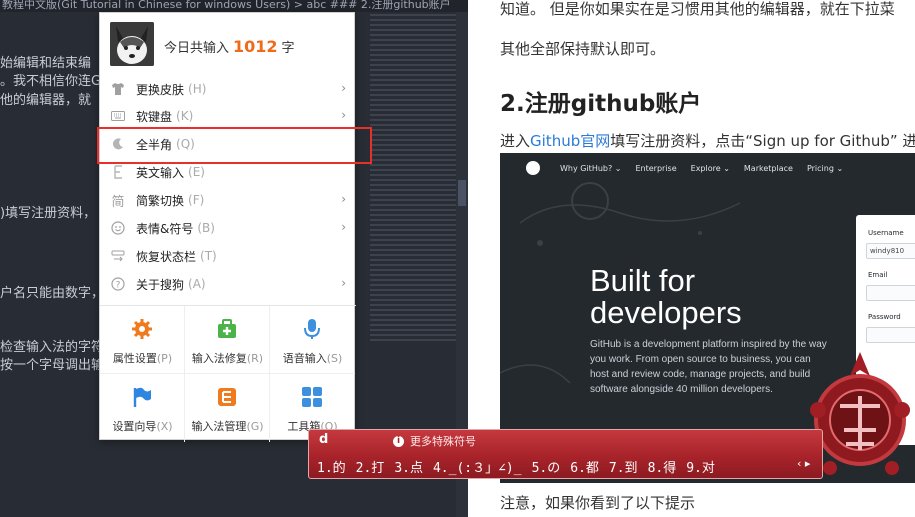 Image resolution: width=915 pixels, height=517 pixels. Describe the element at coordinates (154, 144) in the screenshot. I see `menu-item-label: 全半角` at that location.